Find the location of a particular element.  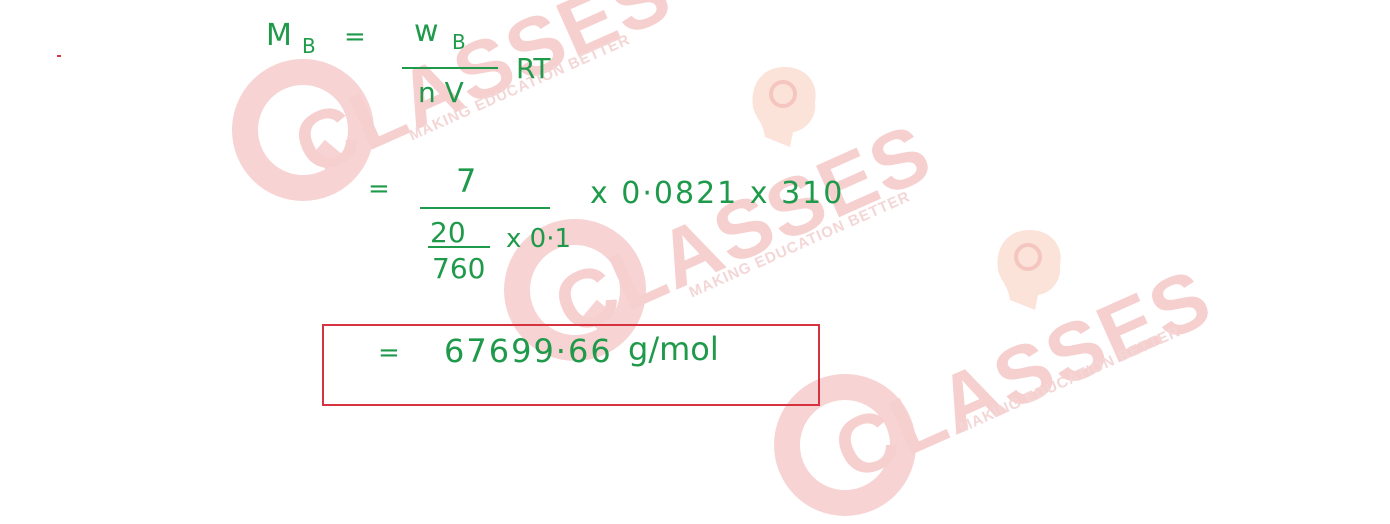

substitution-inner-factor: x 0·1 is located at coordinates (538, 239).